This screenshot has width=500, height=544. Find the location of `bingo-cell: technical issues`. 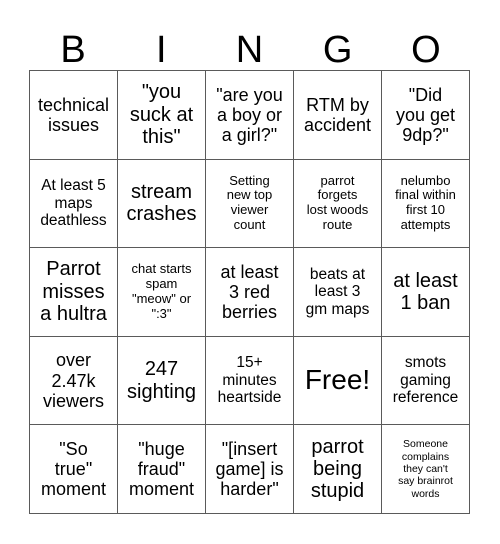

bingo-cell: technical issues is located at coordinates (74, 115).